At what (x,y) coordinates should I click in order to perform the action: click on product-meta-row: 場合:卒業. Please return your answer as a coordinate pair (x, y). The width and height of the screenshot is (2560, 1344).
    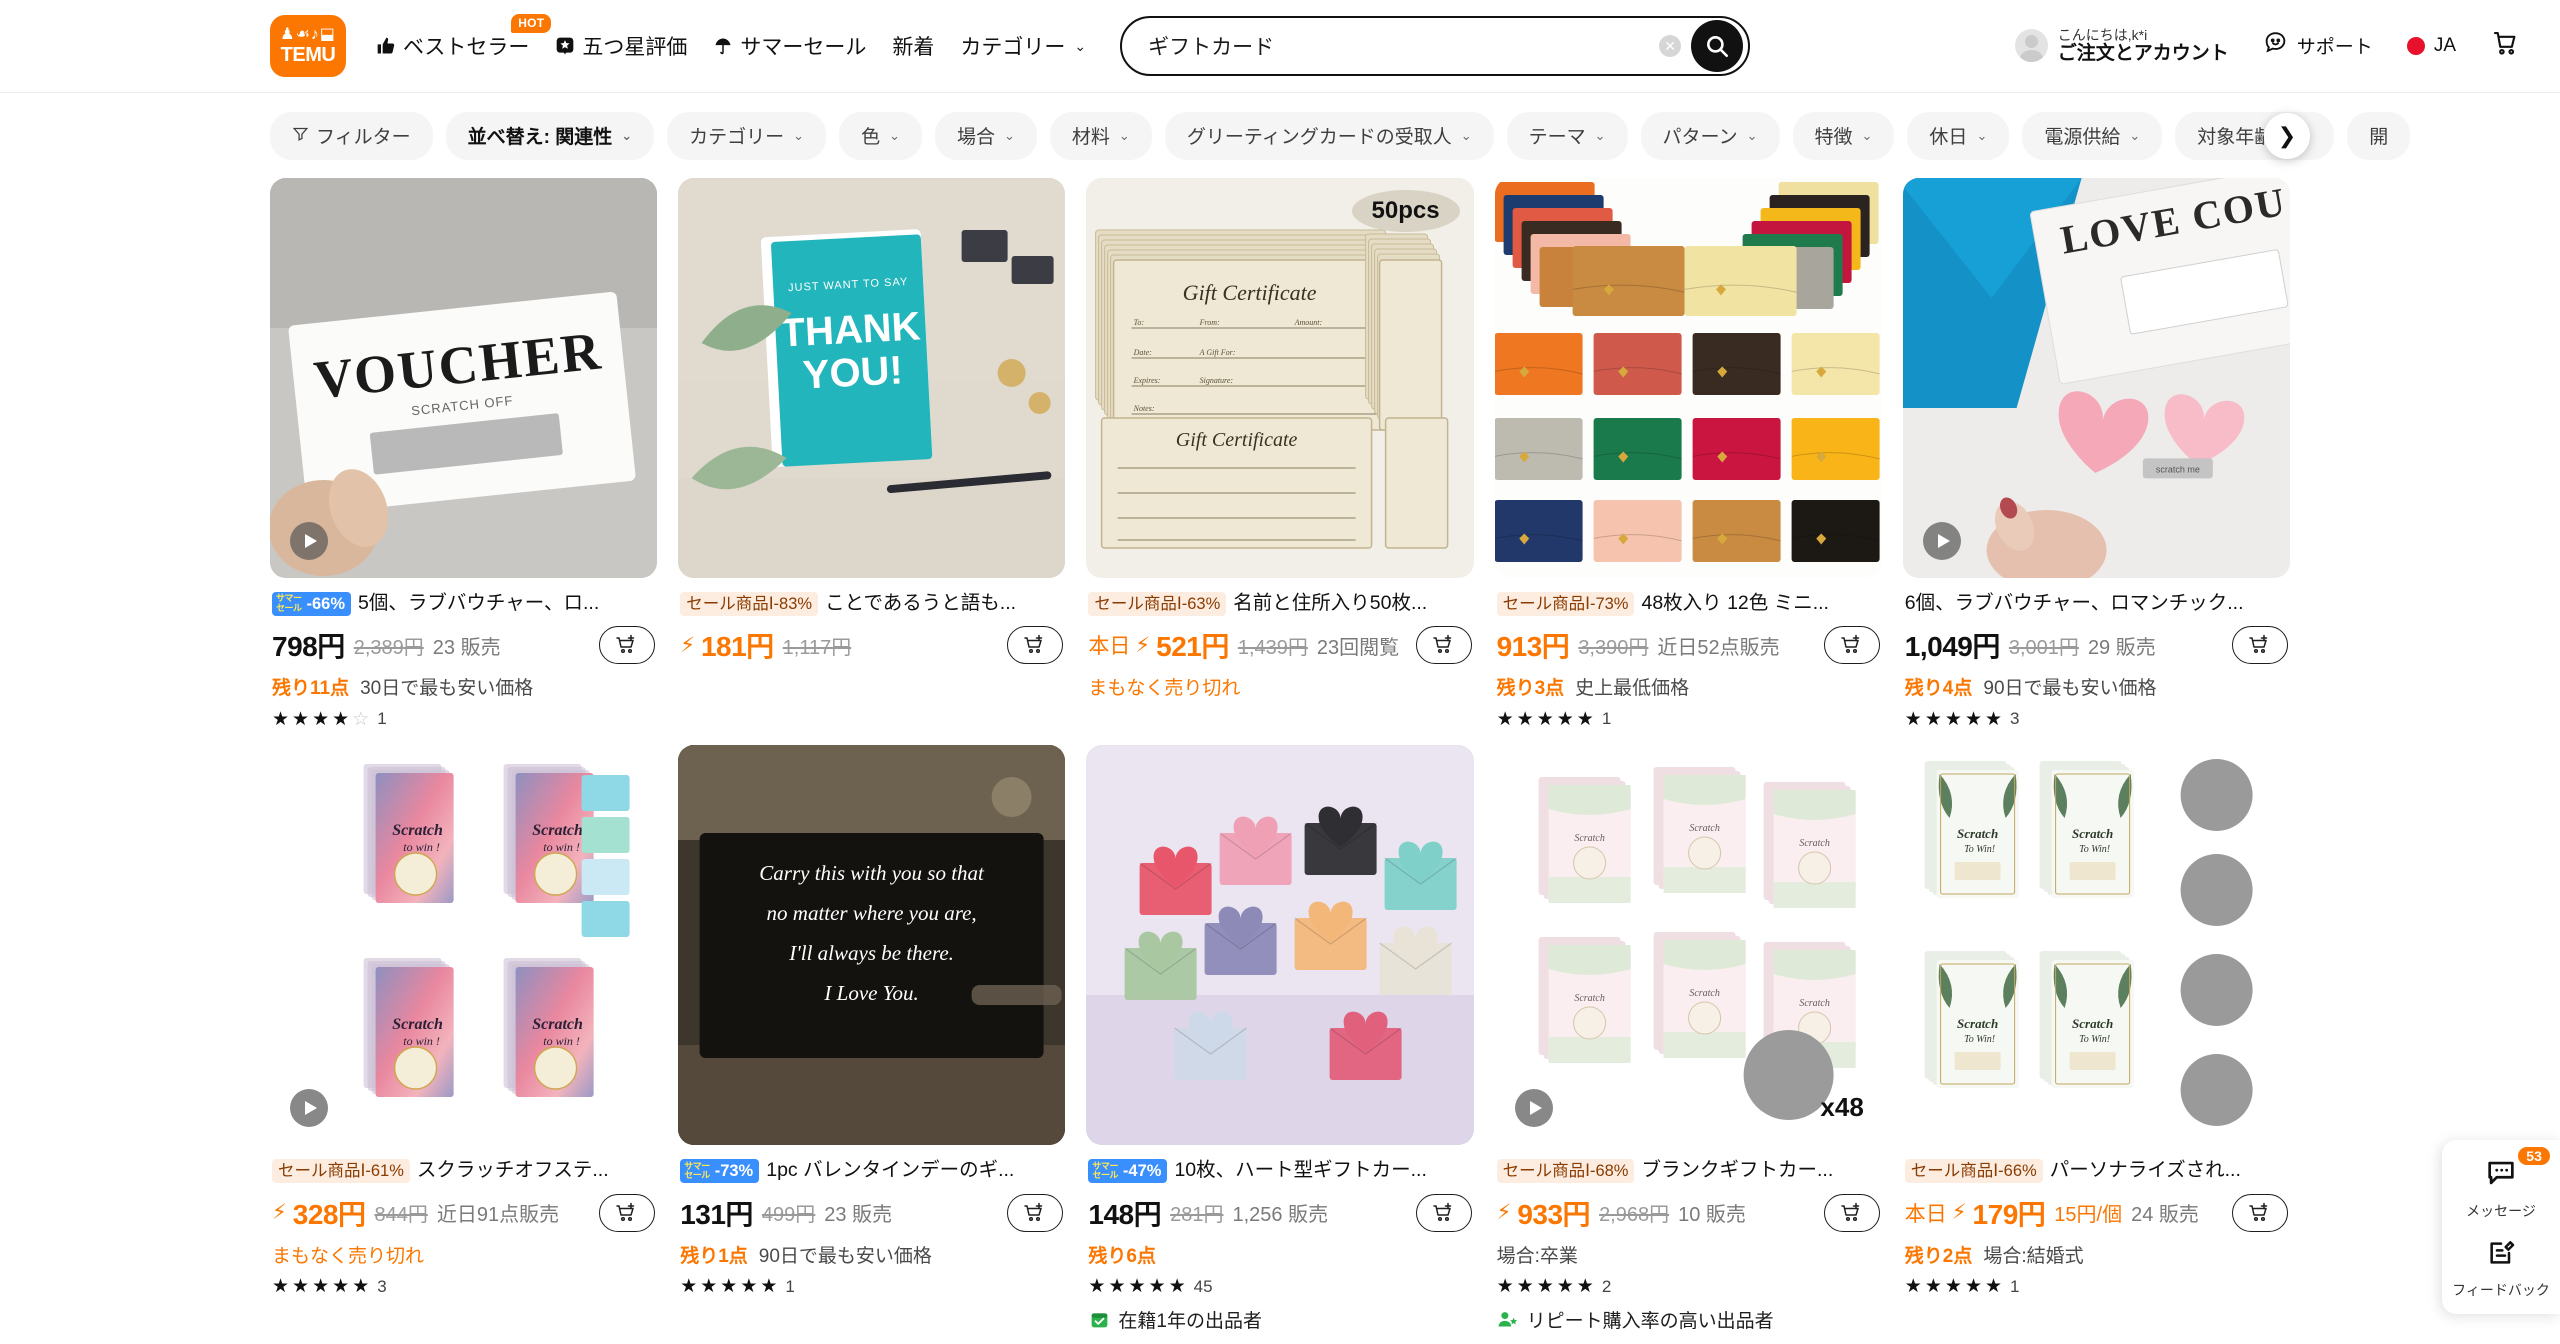
    Looking at the image, I should click on (1688, 1254).